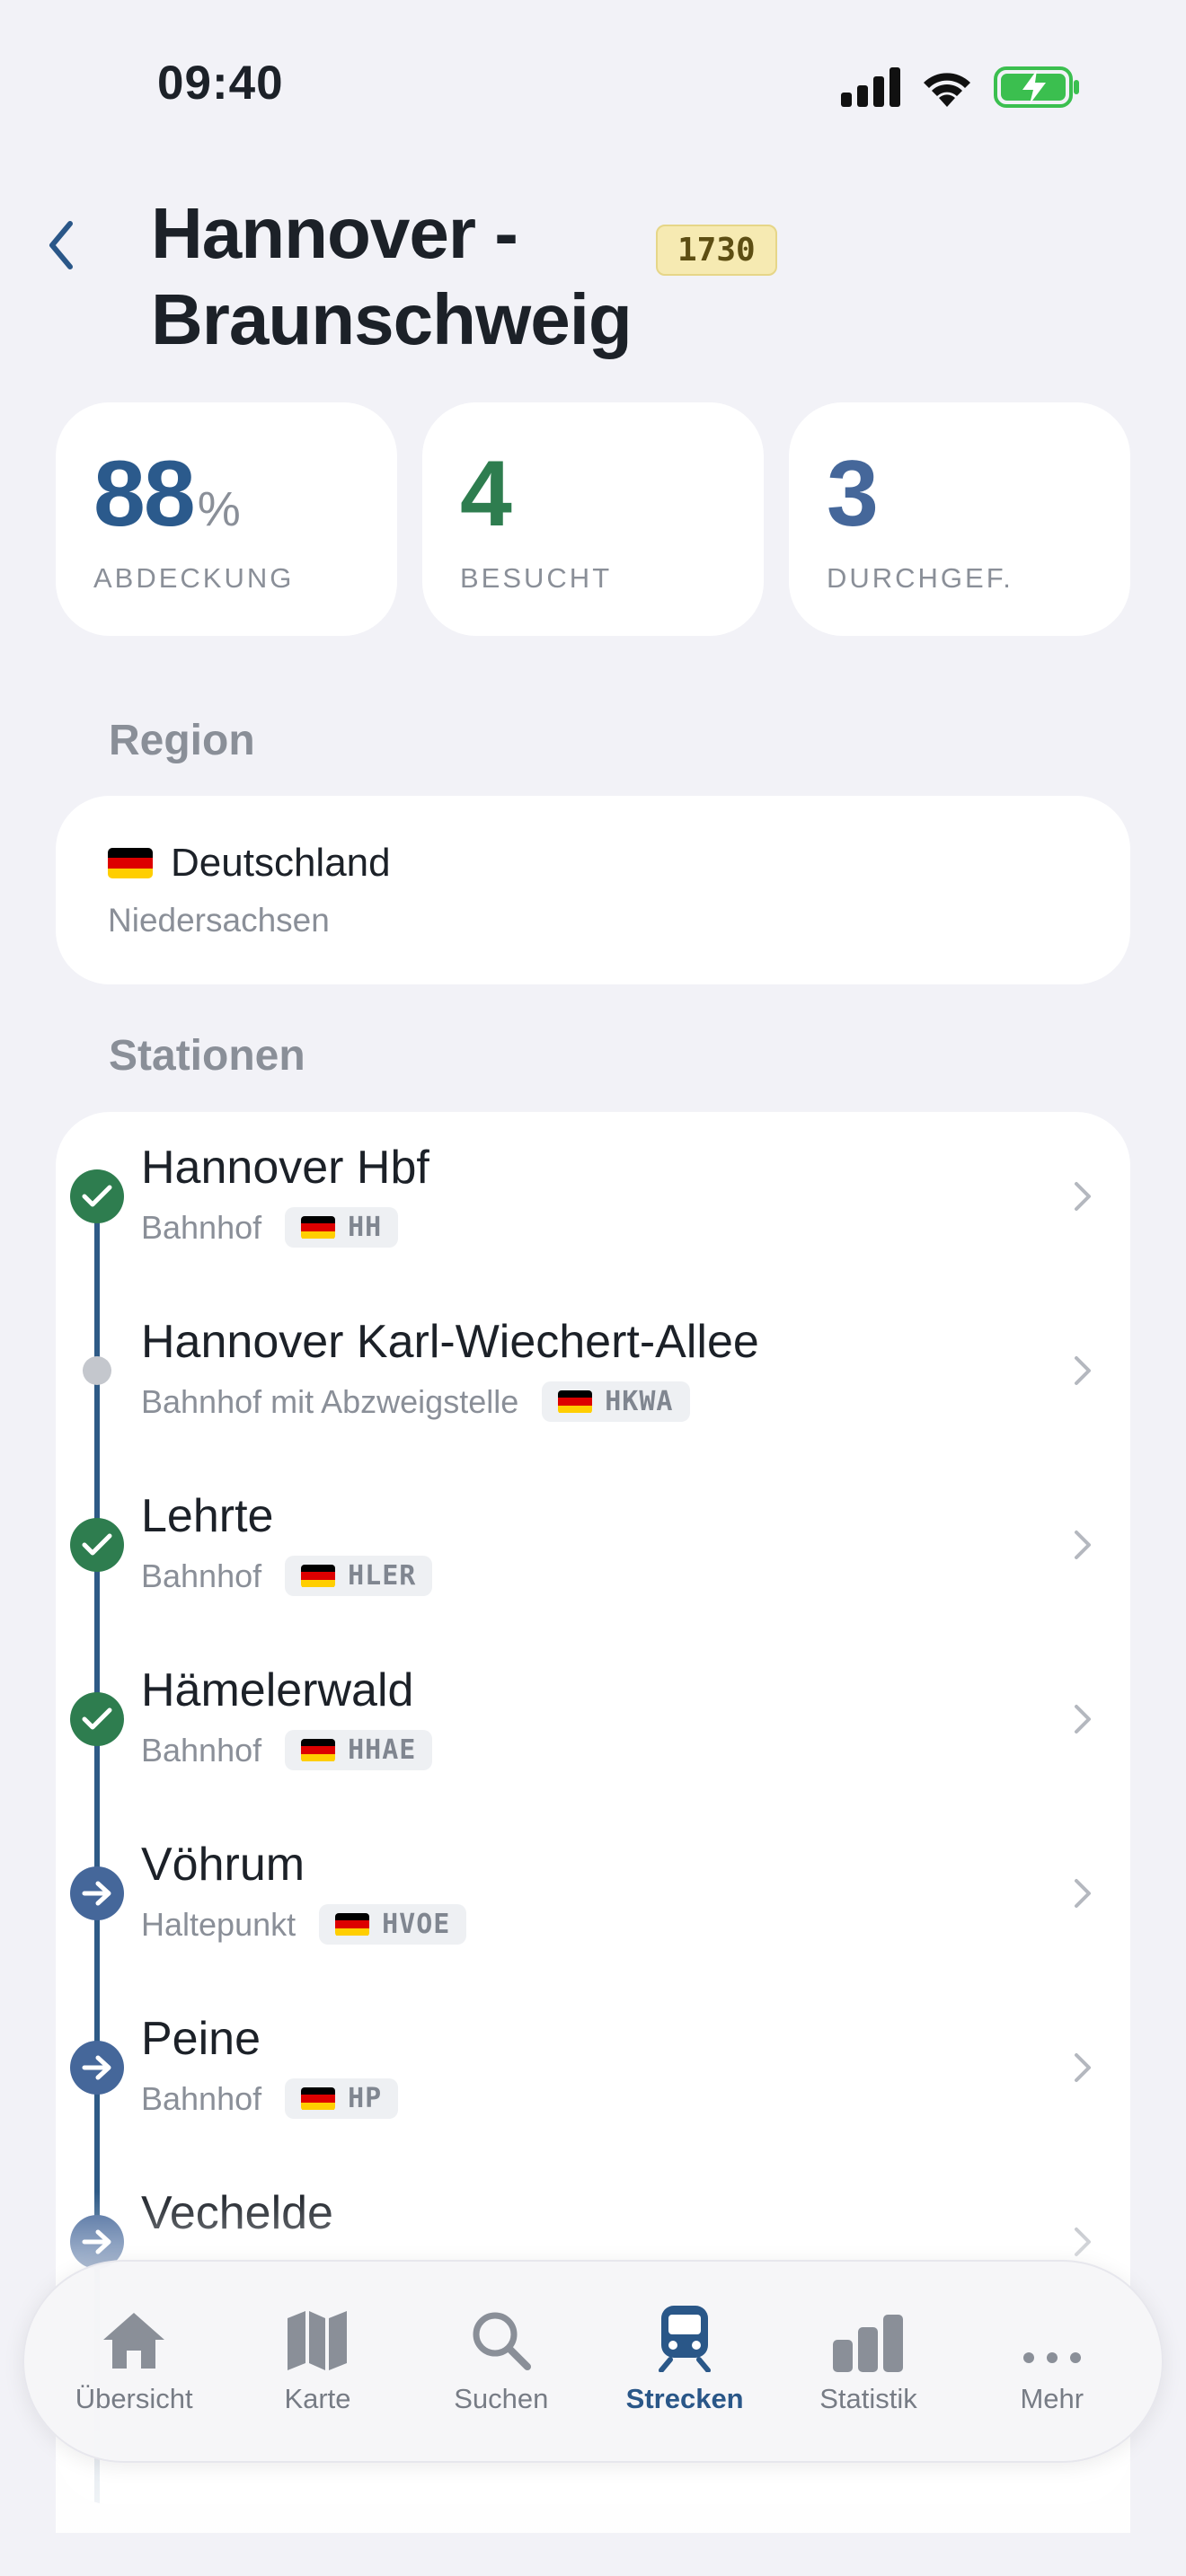  Describe the element at coordinates (486, 494) in the screenshot. I see `stat-value: 4` at that location.